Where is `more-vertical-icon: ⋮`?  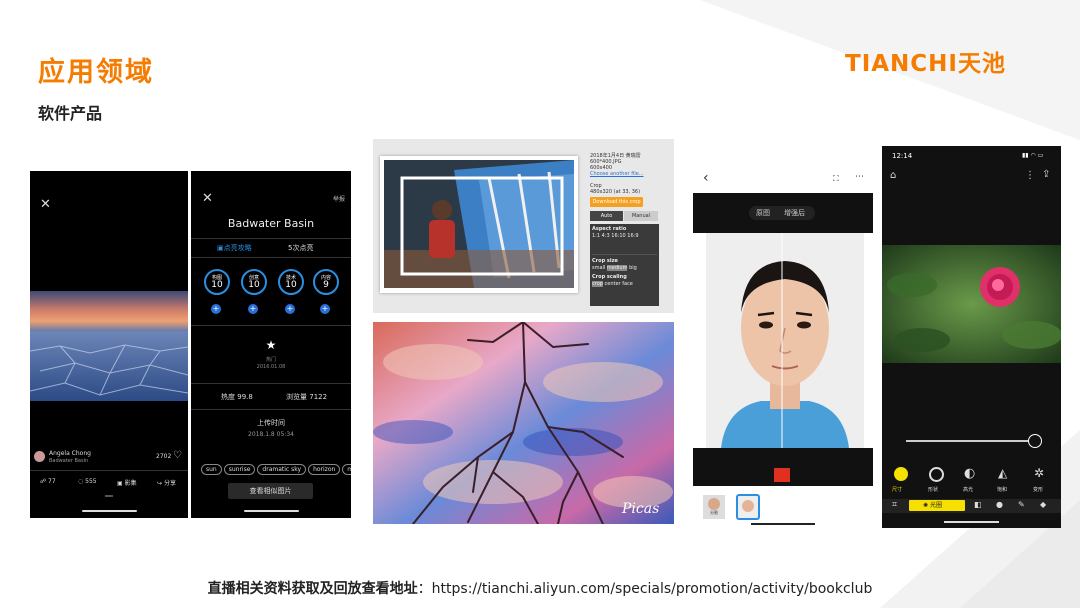
more-vertical-icon: ⋮ is located at coordinates (1030, 175).